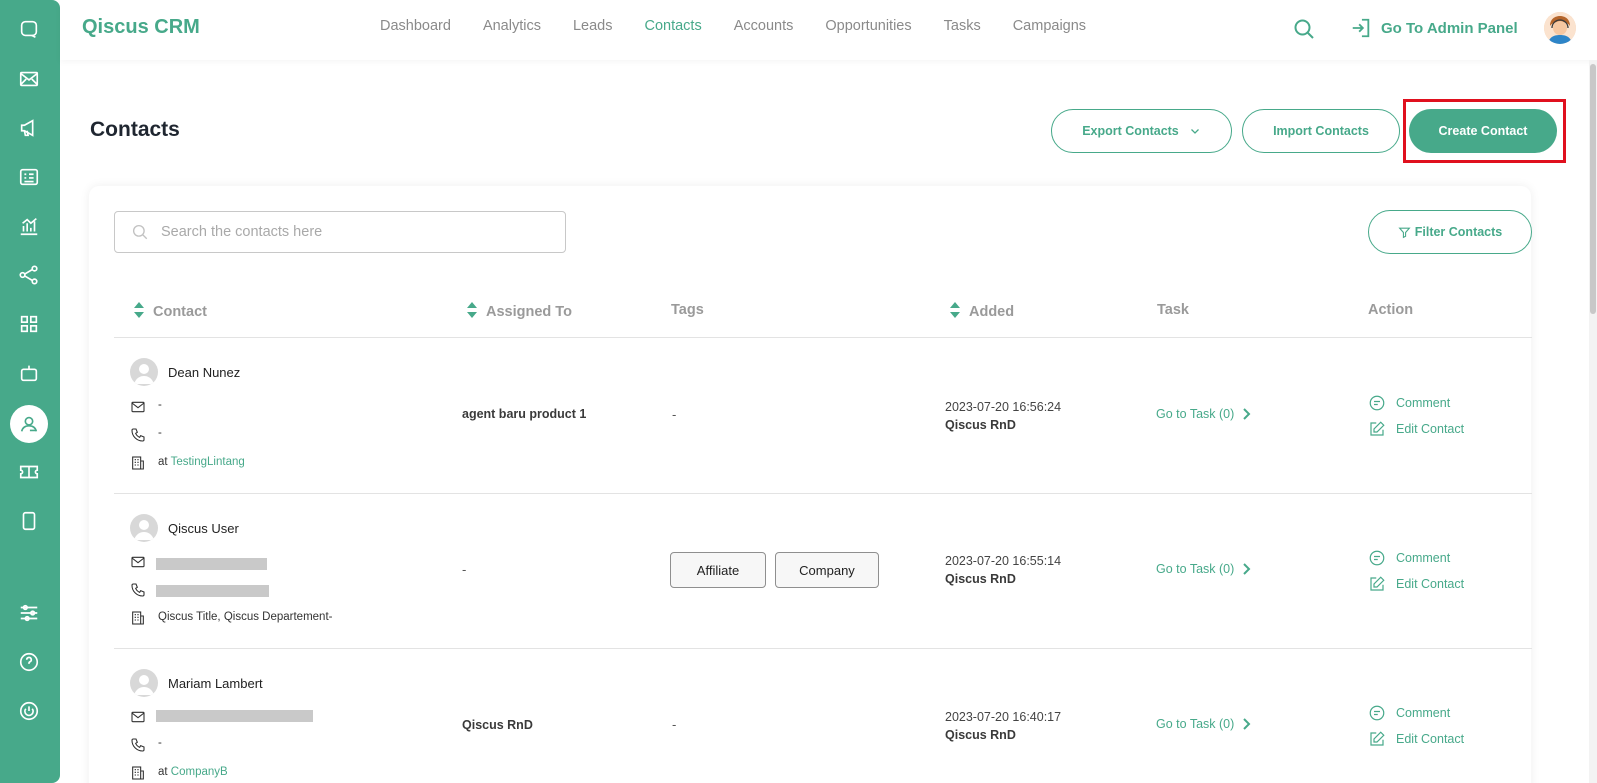  I want to click on comment-icon, so click(1377, 558).